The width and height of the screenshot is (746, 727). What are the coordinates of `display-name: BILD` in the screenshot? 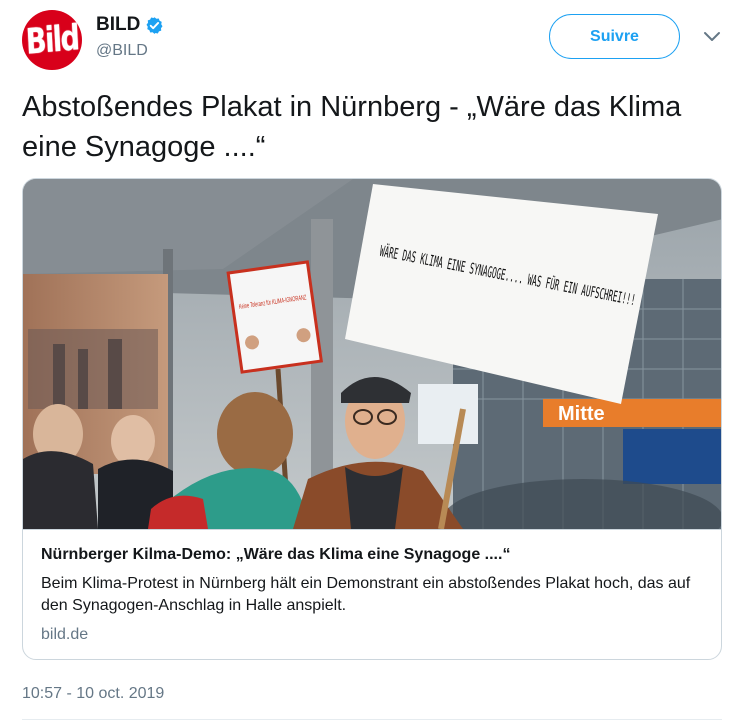 It's located at (118, 25).